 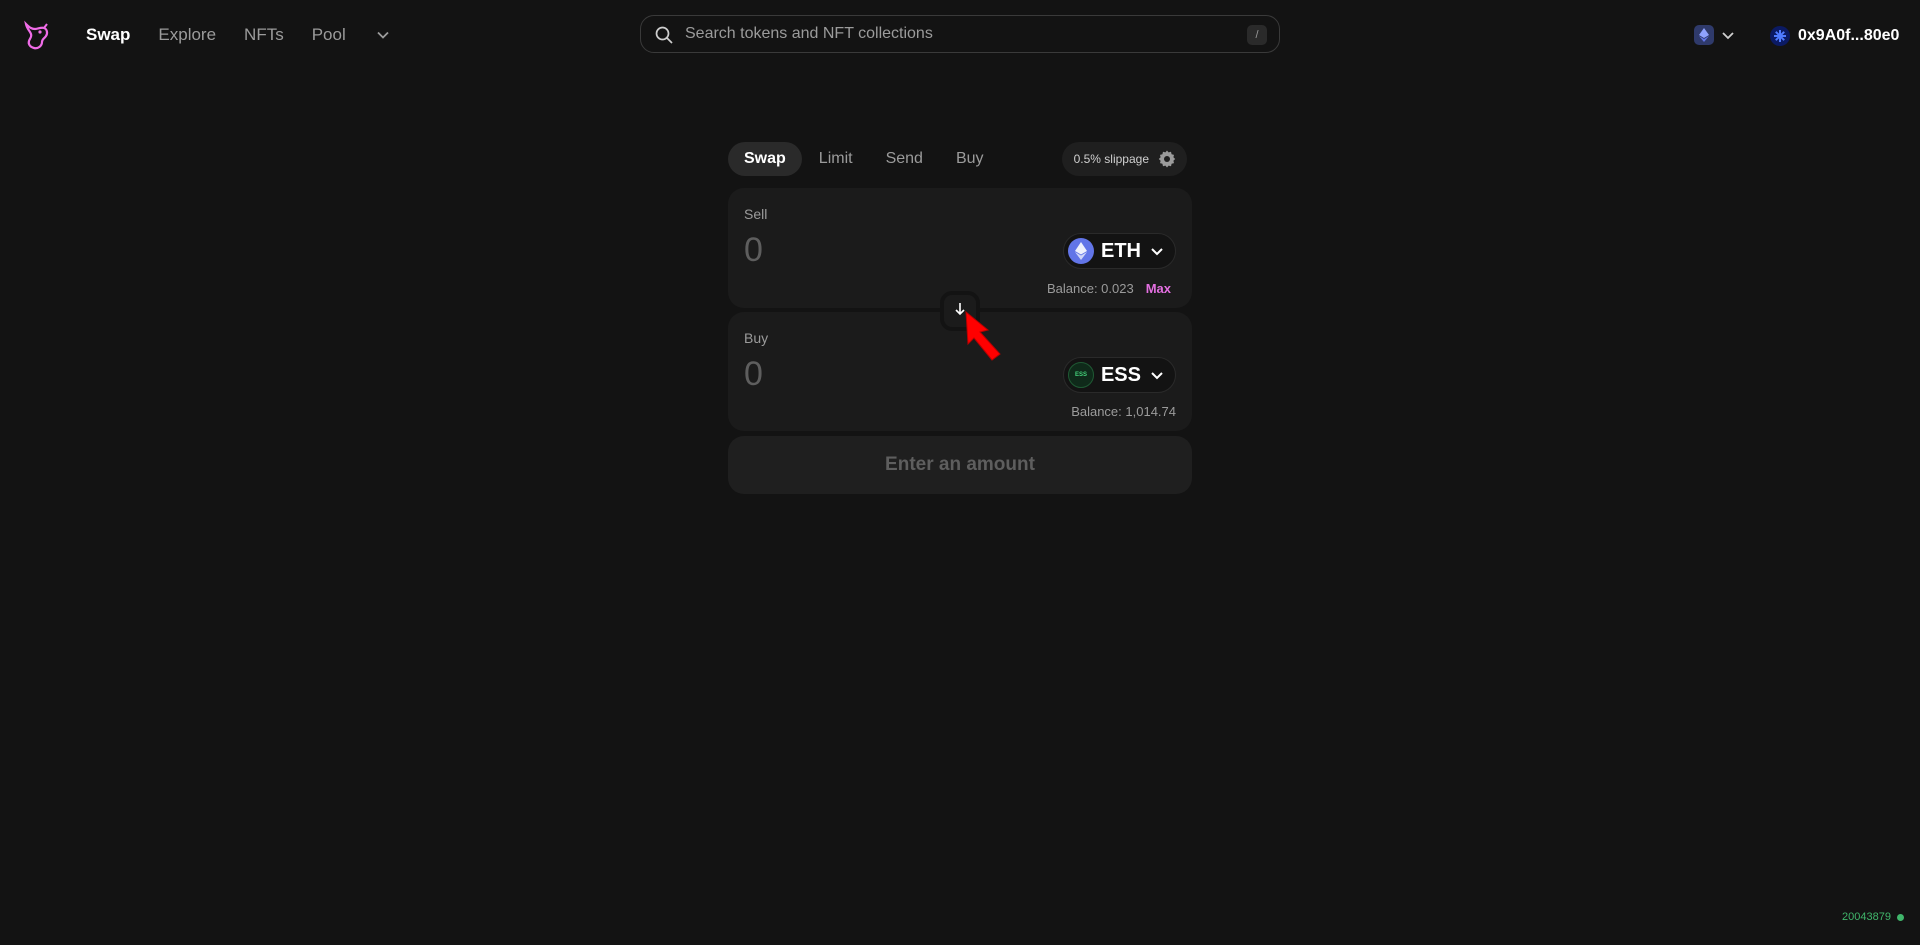 I want to click on ess-token-icon: ESS, so click(x=1080, y=375).